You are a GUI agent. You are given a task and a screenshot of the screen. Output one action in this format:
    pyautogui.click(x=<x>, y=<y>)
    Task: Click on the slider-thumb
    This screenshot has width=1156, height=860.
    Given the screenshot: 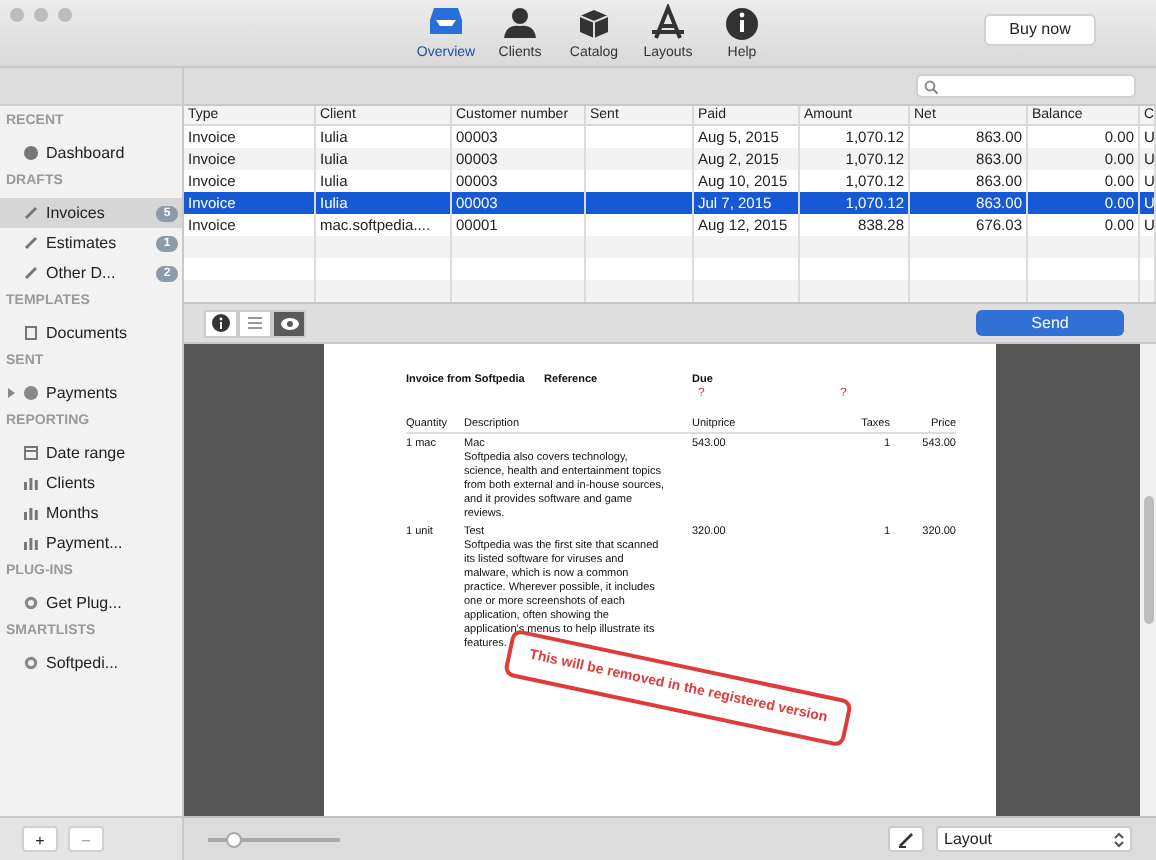 What is the action you would take?
    pyautogui.click(x=234, y=839)
    